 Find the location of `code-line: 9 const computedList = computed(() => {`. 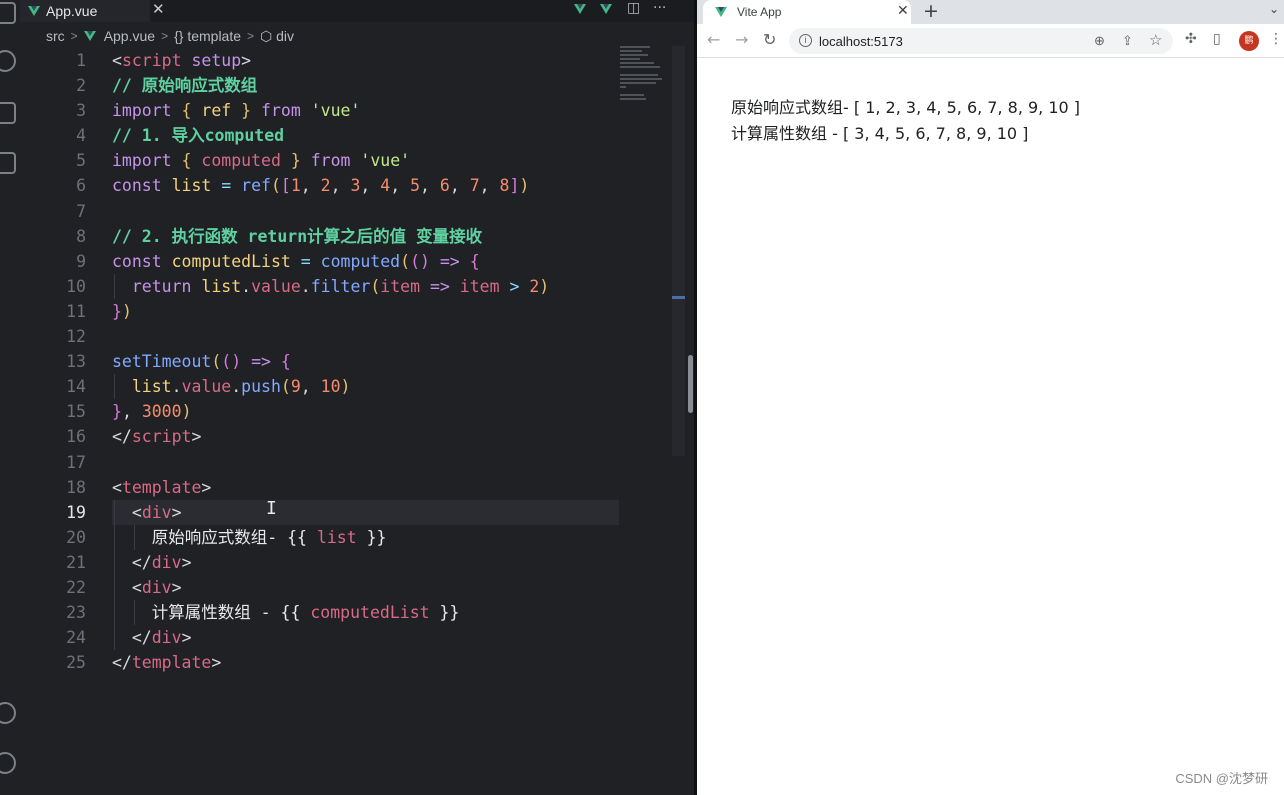

code-line: 9 const computedList = computed(() => { is located at coordinates (330, 261).